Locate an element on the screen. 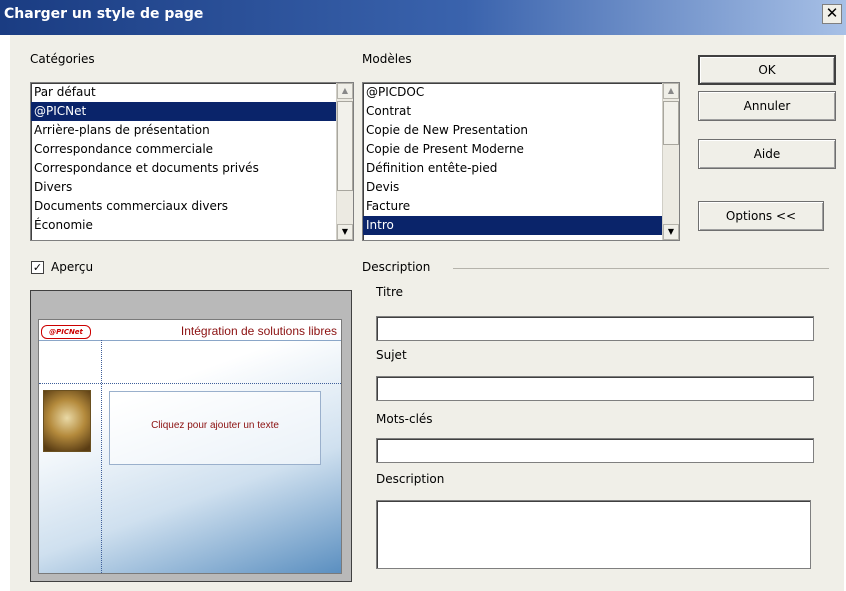  category-item: Correspondance commerciale is located at coordinates (192, 149).